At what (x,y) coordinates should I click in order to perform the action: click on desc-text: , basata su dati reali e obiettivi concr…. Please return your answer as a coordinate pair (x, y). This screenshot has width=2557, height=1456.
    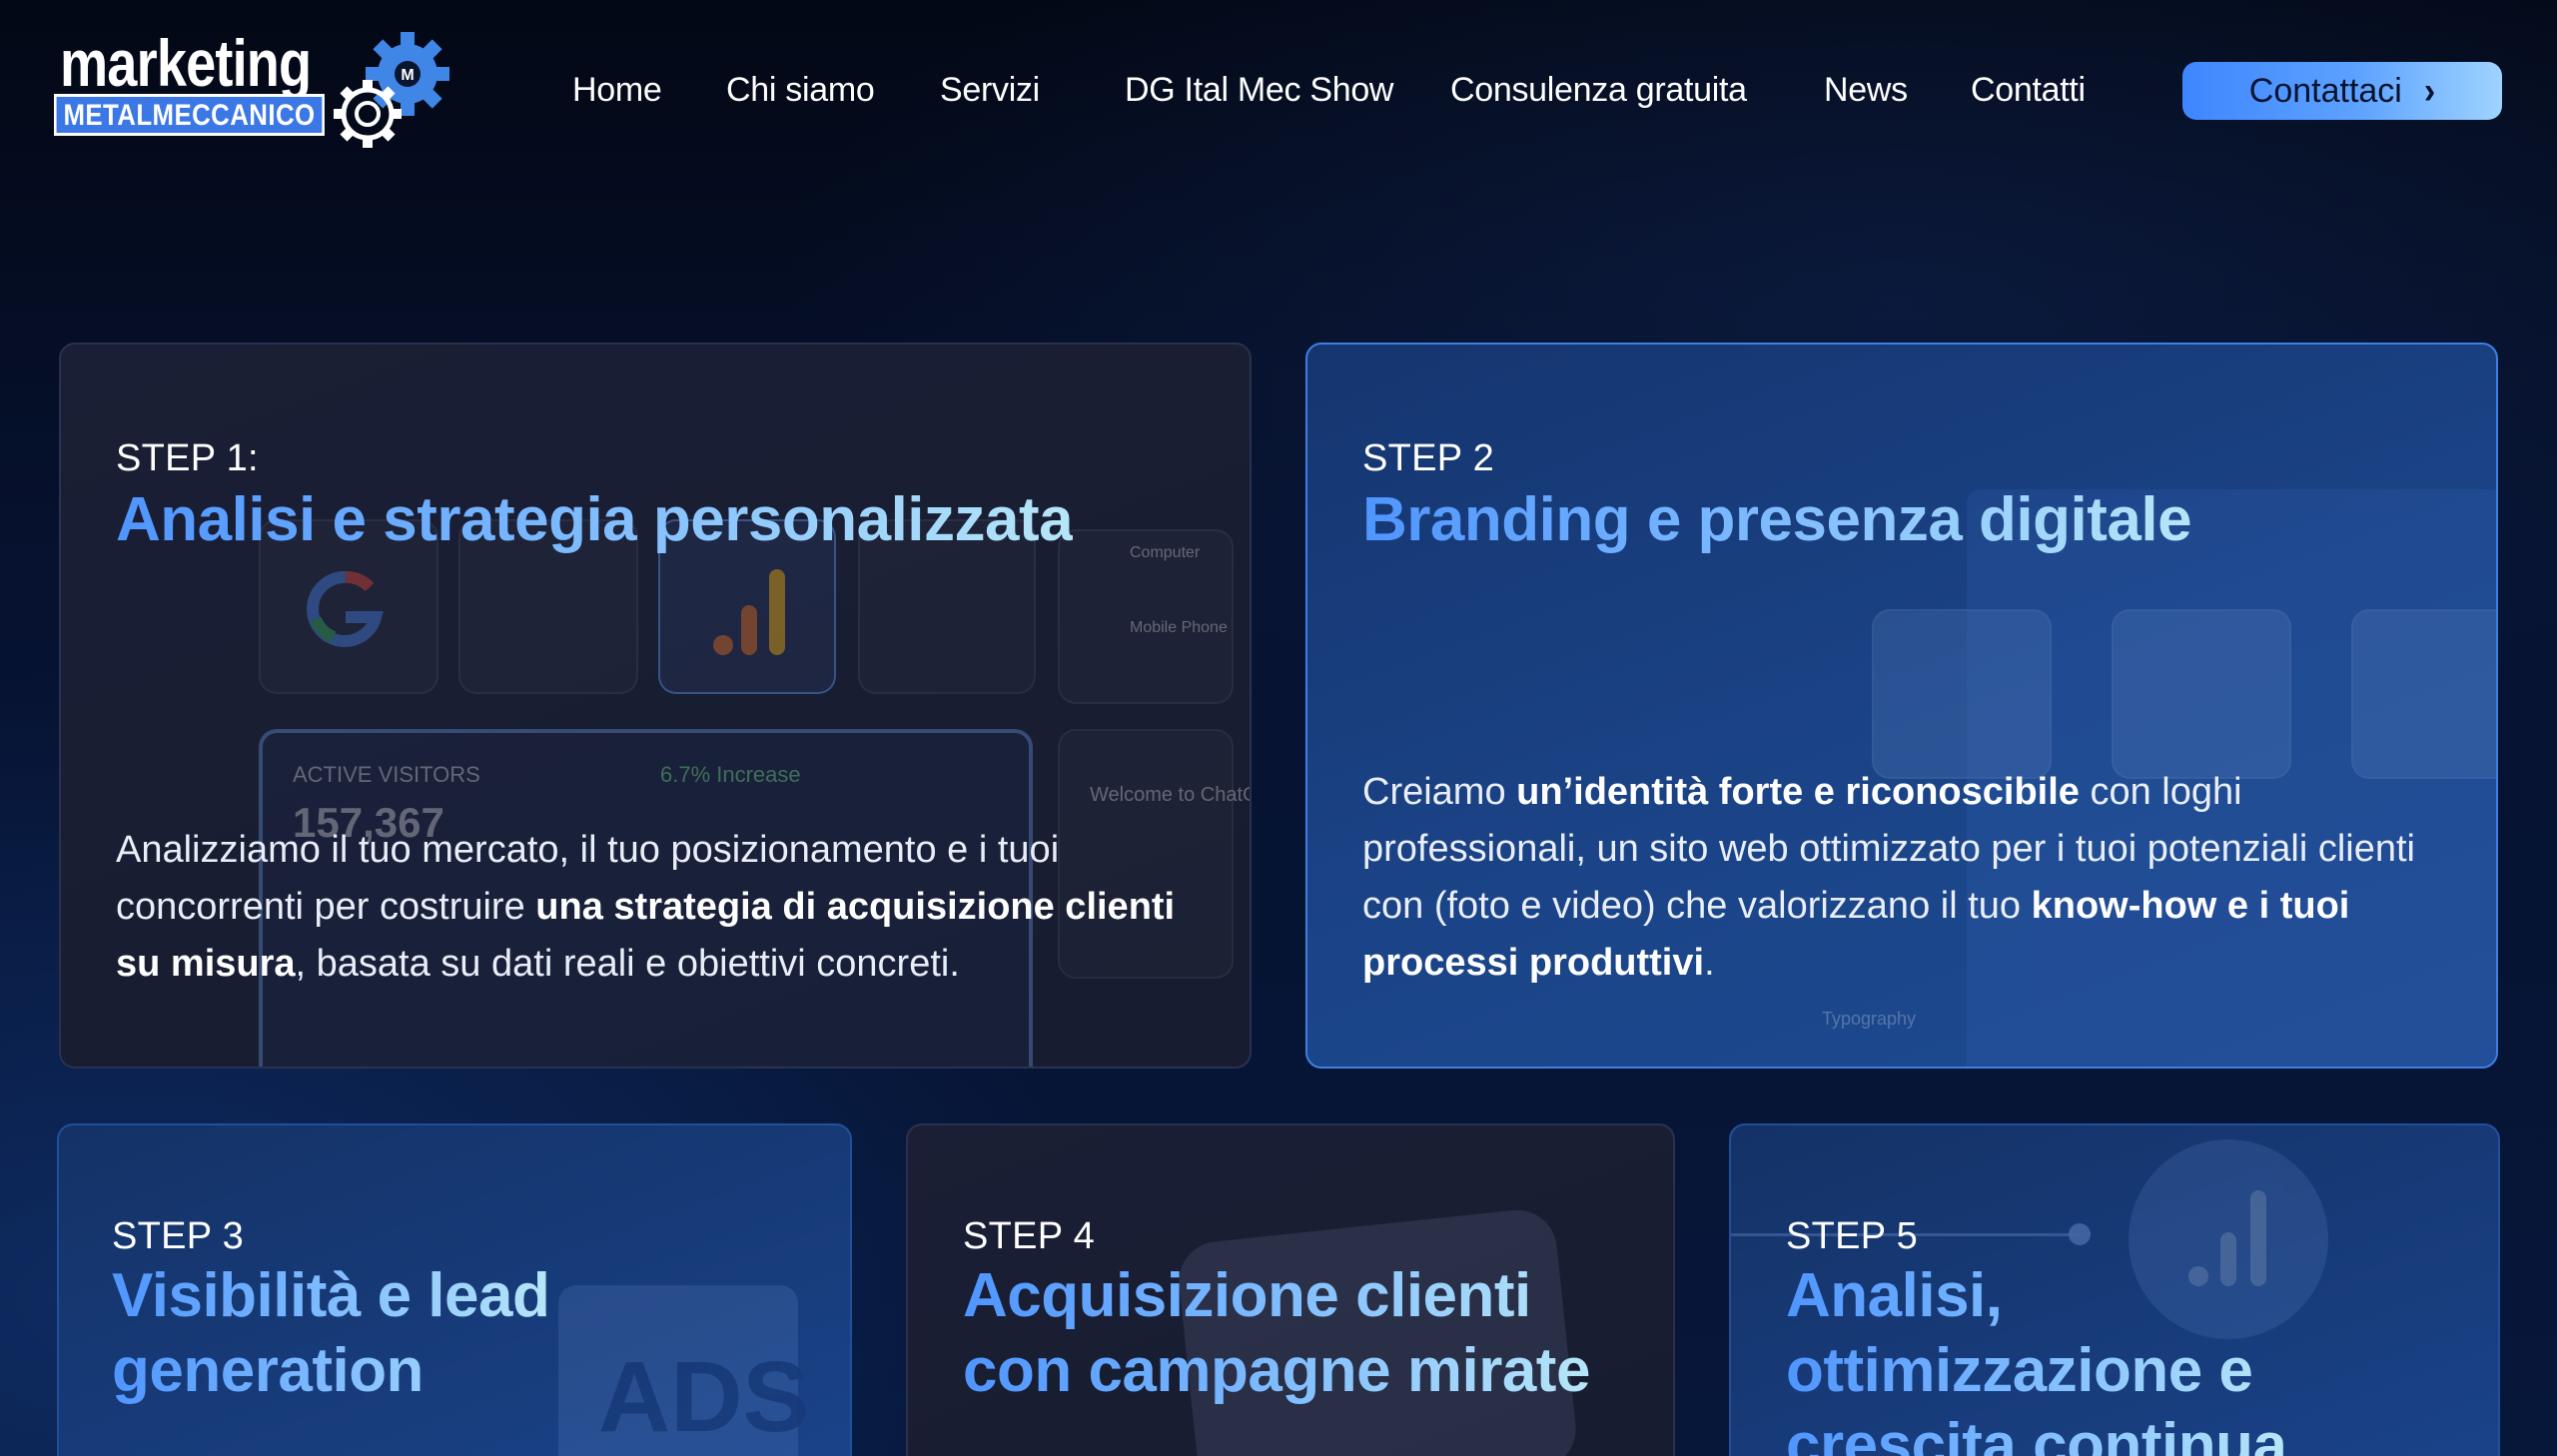
    Looking at the image, I should click on (627, 964).